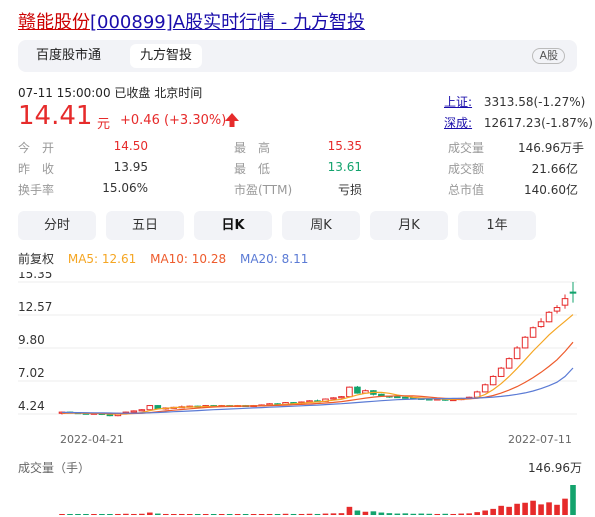  What do you see at coordinates (36, 190) in the screenshot?
I see `stat-label: 换手率` at bounding box center [36, 190].